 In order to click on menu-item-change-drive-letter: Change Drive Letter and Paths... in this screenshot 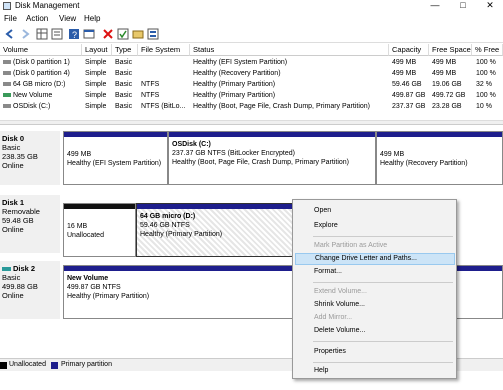, I will do `click(375, 259)`.